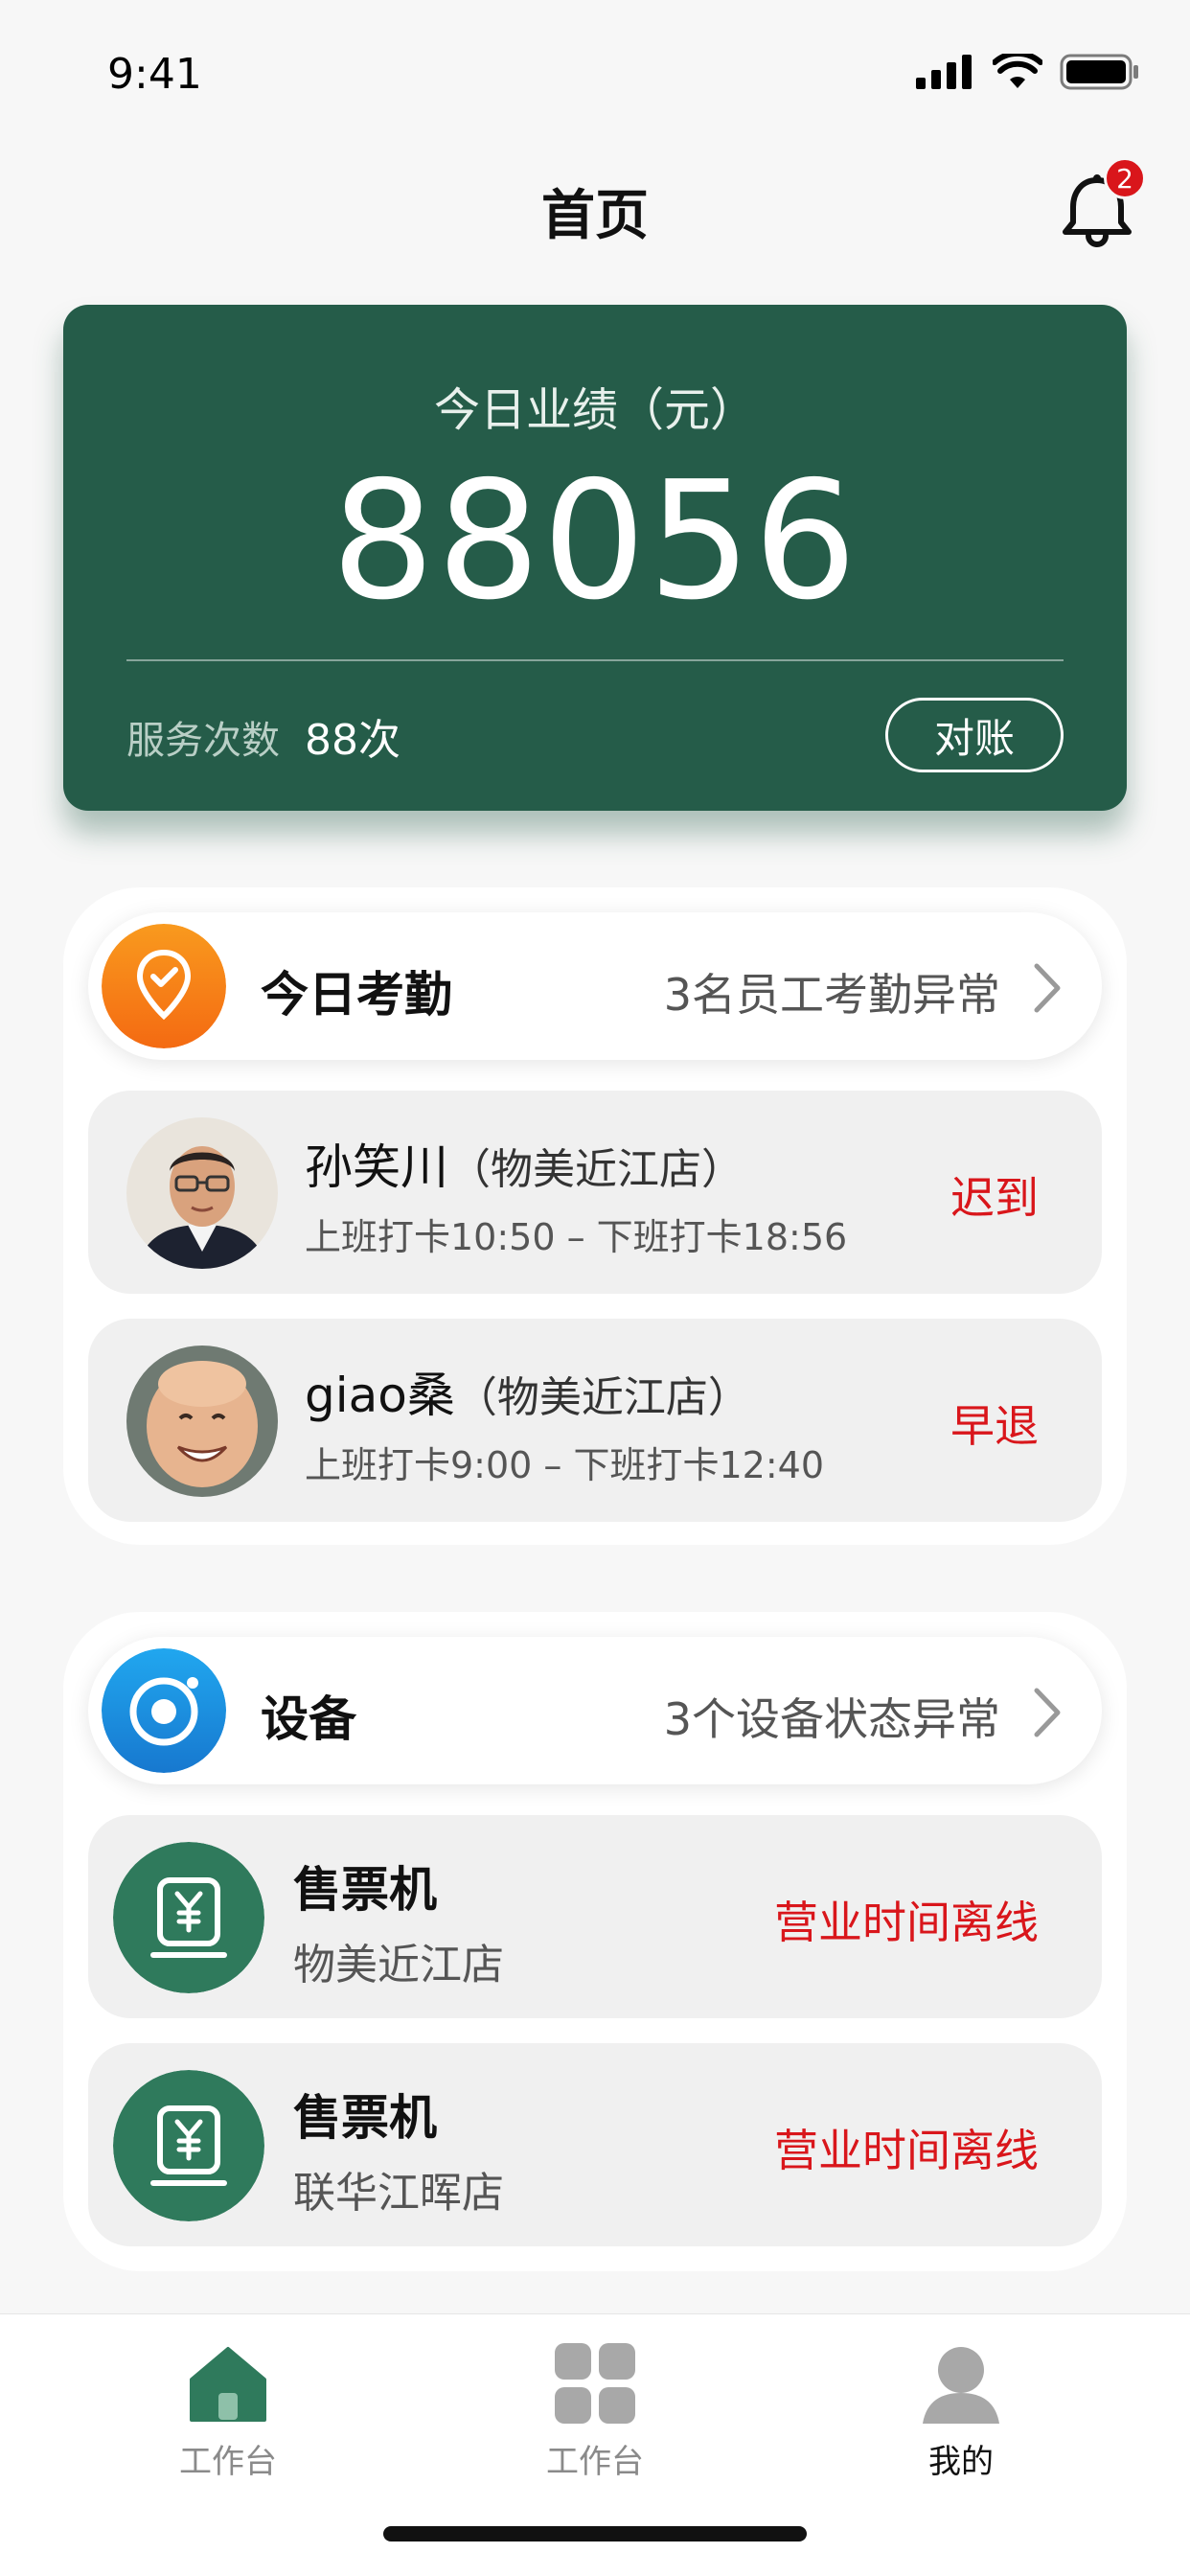 The height and width of the screenshot is (2576, 1190). Describe the element at coordinates (1017, 71) in the screenshot. I see `wifi-icon` at that location.